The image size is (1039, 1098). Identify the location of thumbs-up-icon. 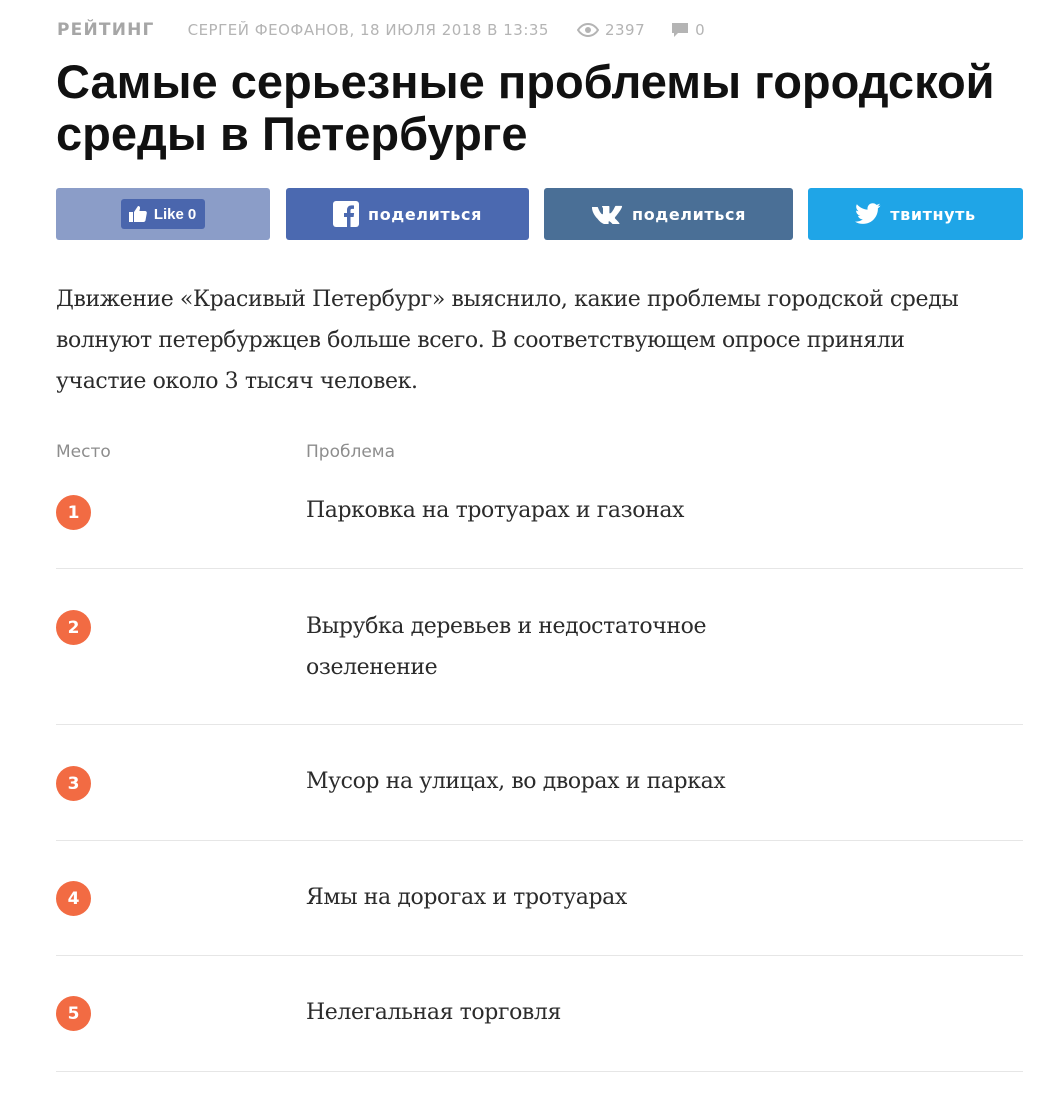
(137, 214).